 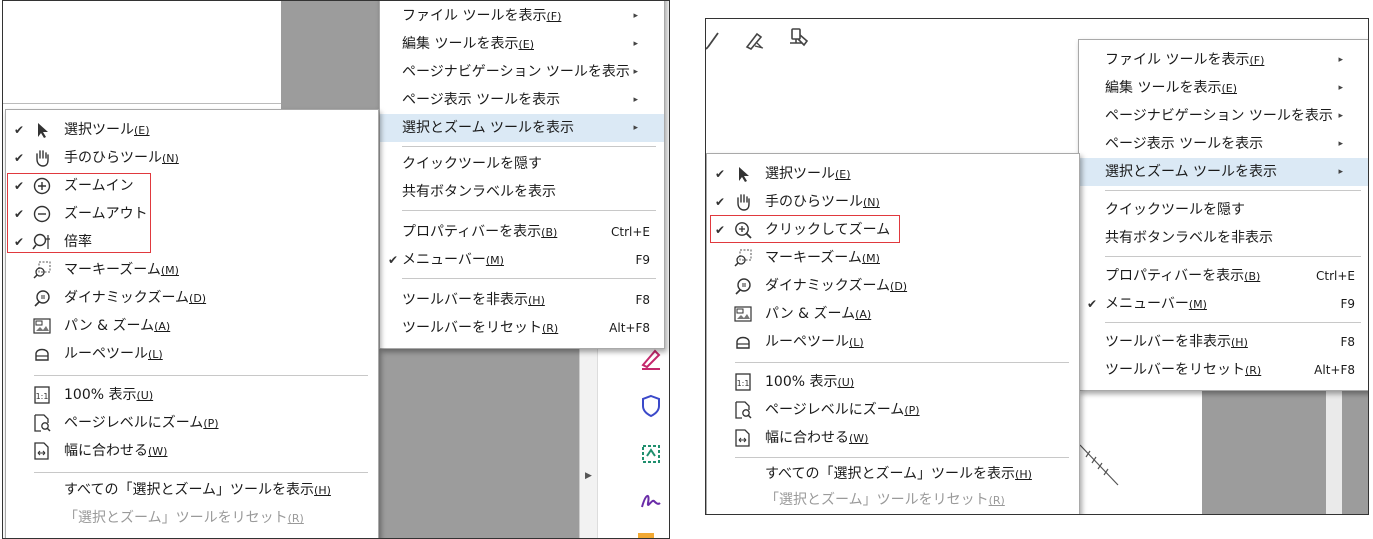 What do you see at coordinates (743, 258) in the screenshot?
I see `marquee-zoom-icon` at bounding box center [743, 258].